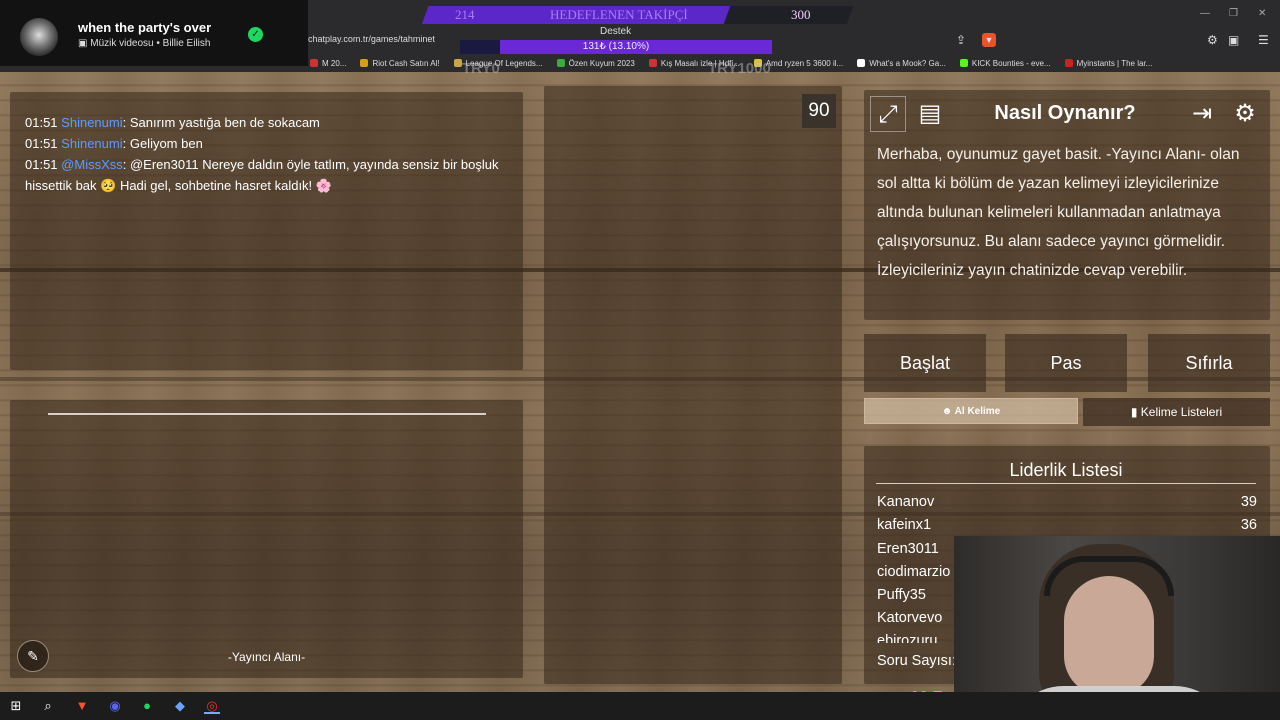  Describe the element at coordinates (1176, 412) in the screenshot. I see `word-lists-button: ▮ Kelime Listeleri` at that location.